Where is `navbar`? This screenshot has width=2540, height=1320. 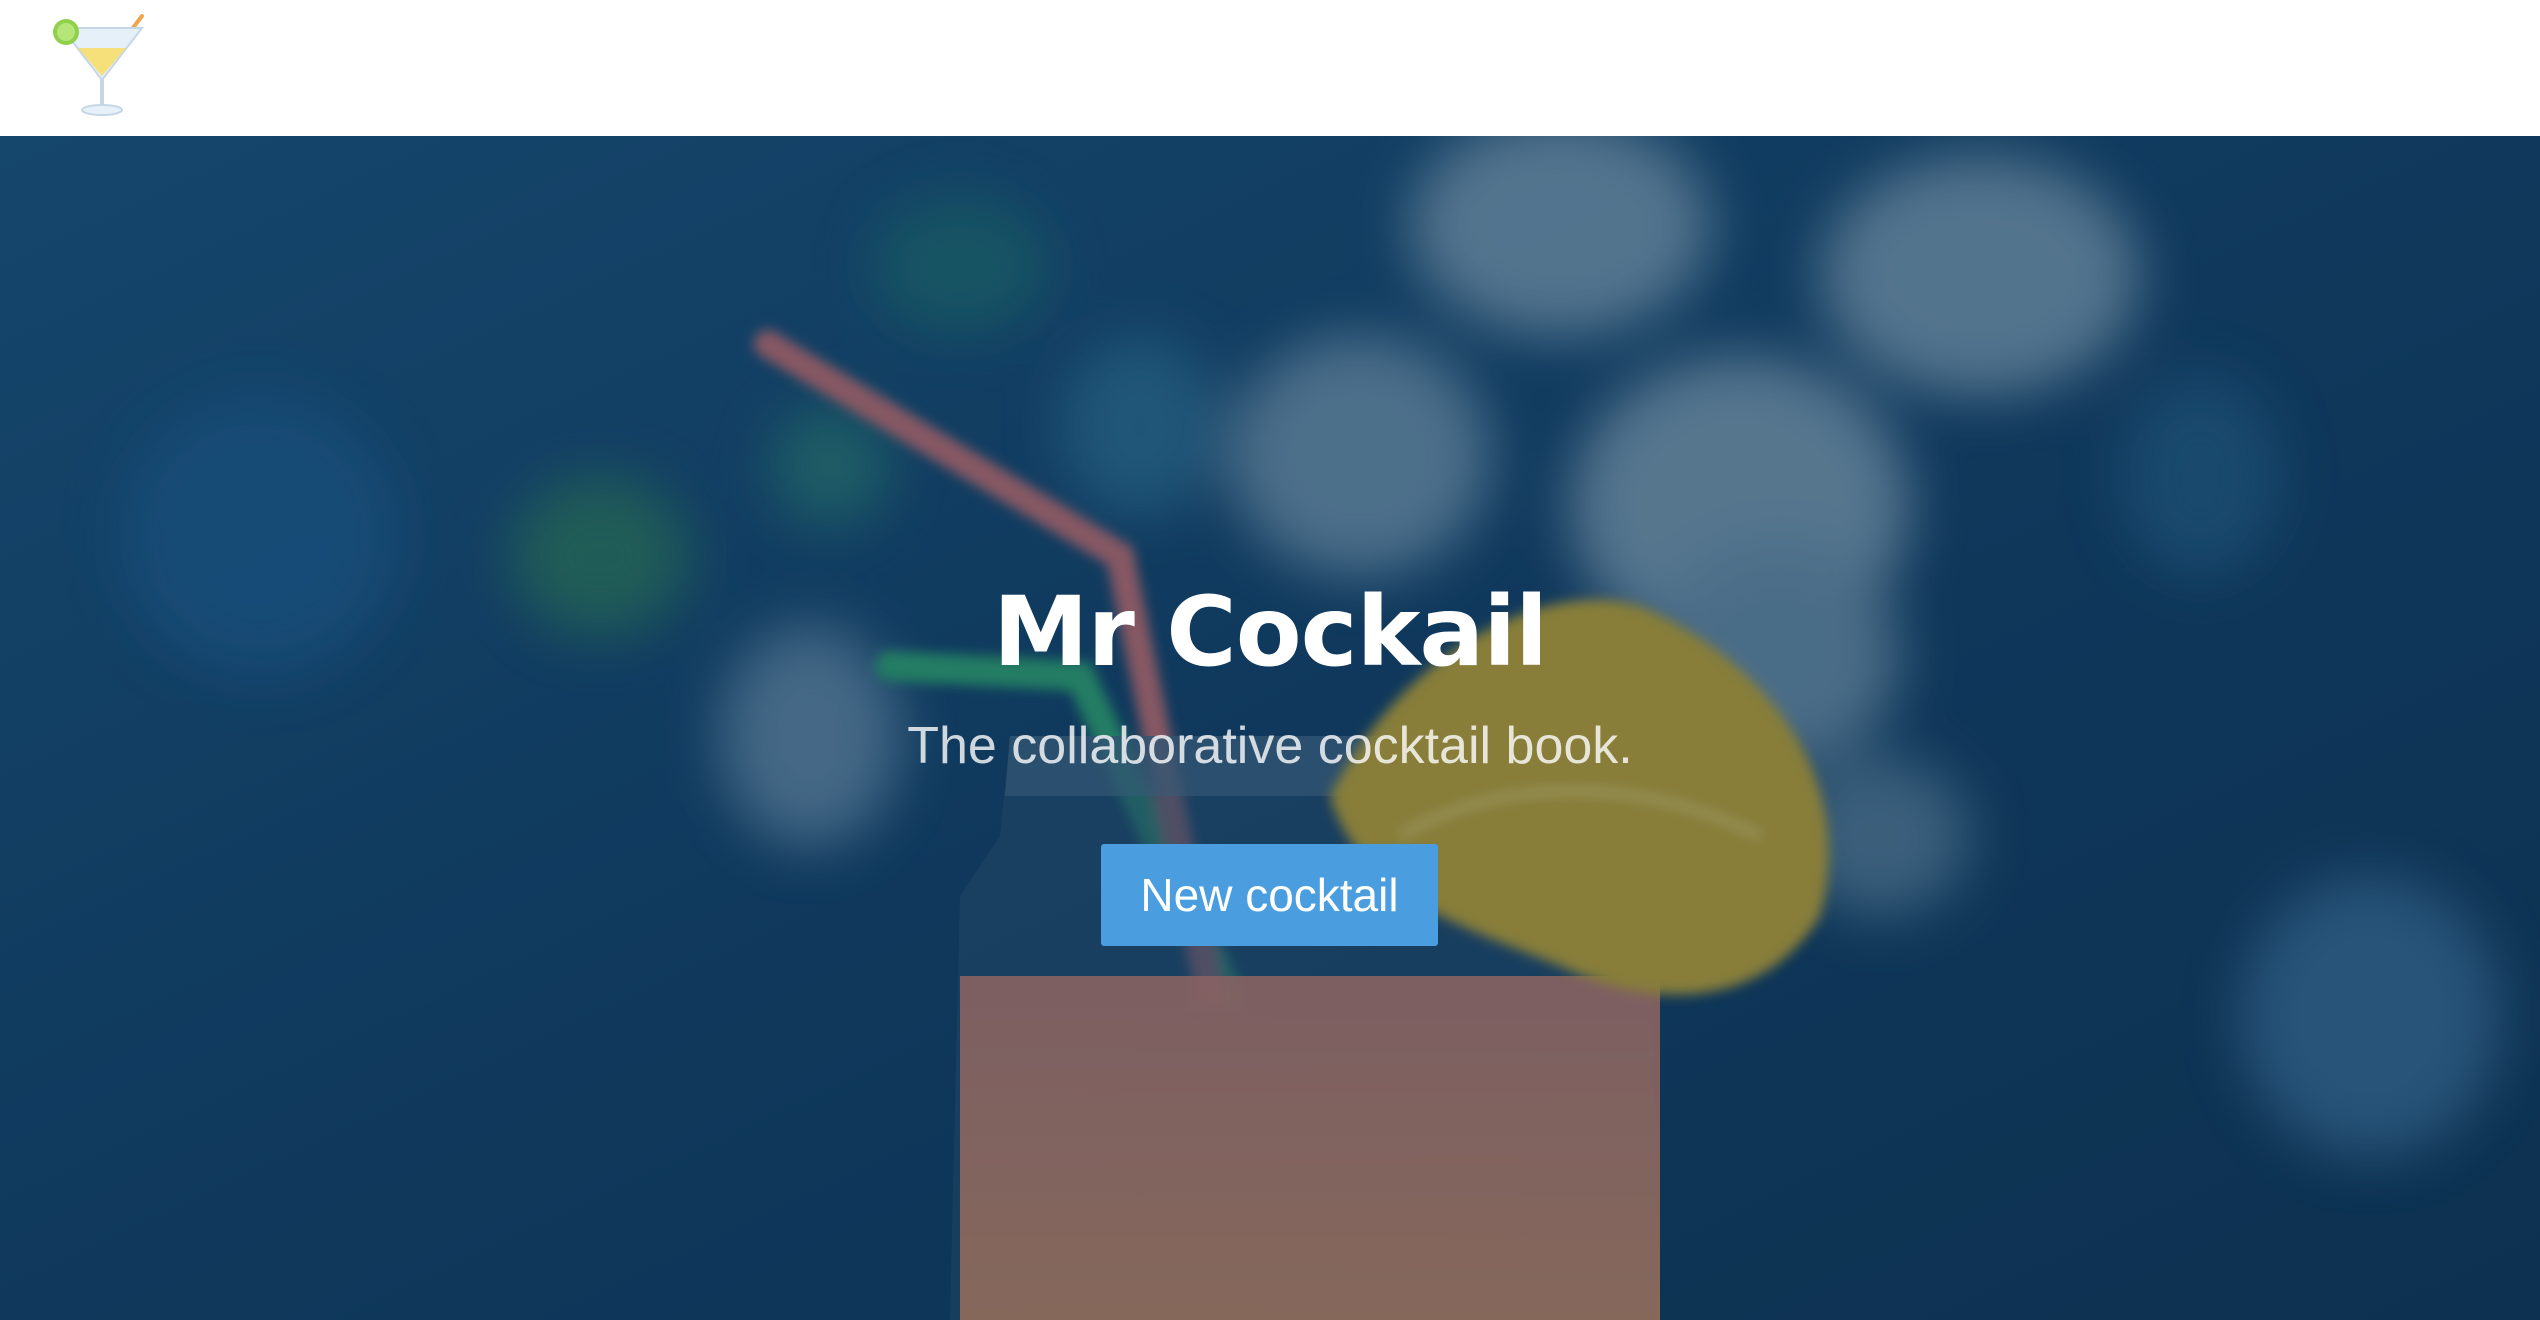
navbar is located at coordinates (1270, 68).